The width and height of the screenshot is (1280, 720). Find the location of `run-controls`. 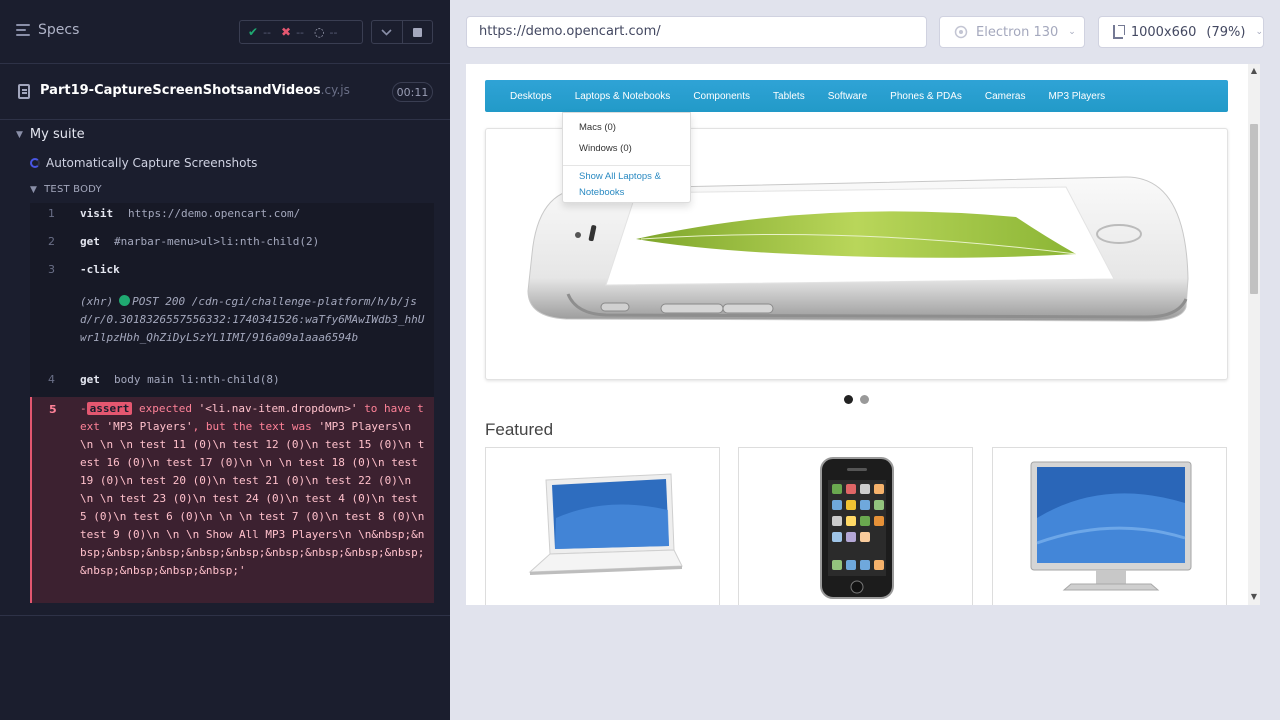

run-controls is located at coordinates (402, 32).